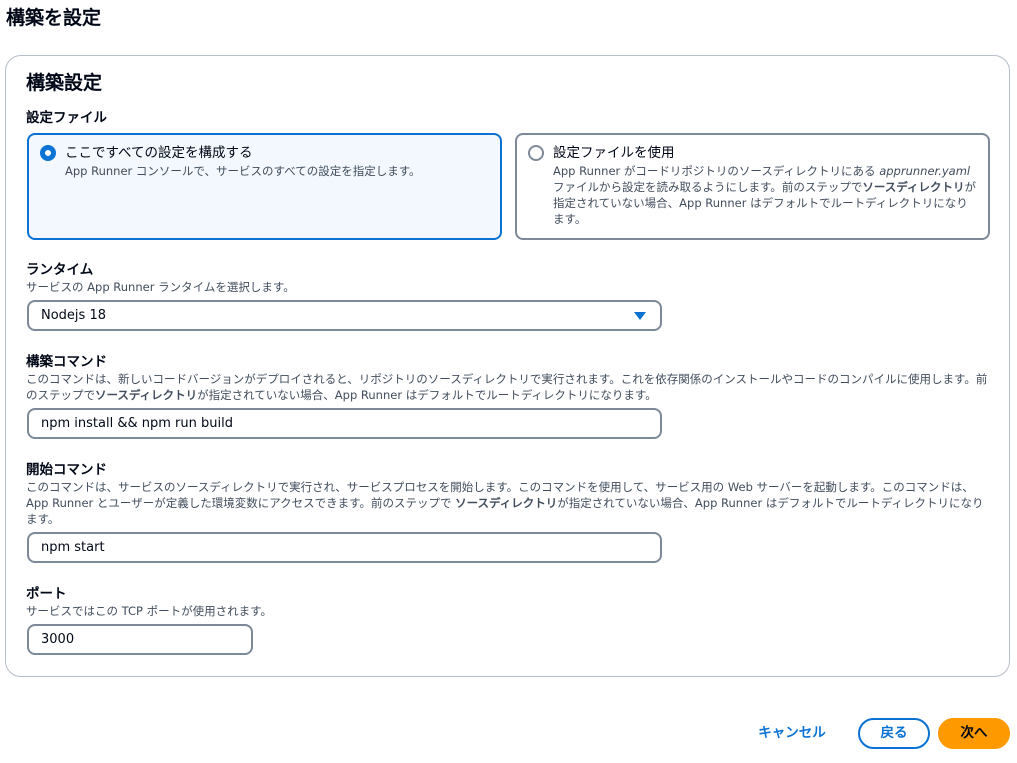  I want to click on back-button: 戻る, so click(894, 733).